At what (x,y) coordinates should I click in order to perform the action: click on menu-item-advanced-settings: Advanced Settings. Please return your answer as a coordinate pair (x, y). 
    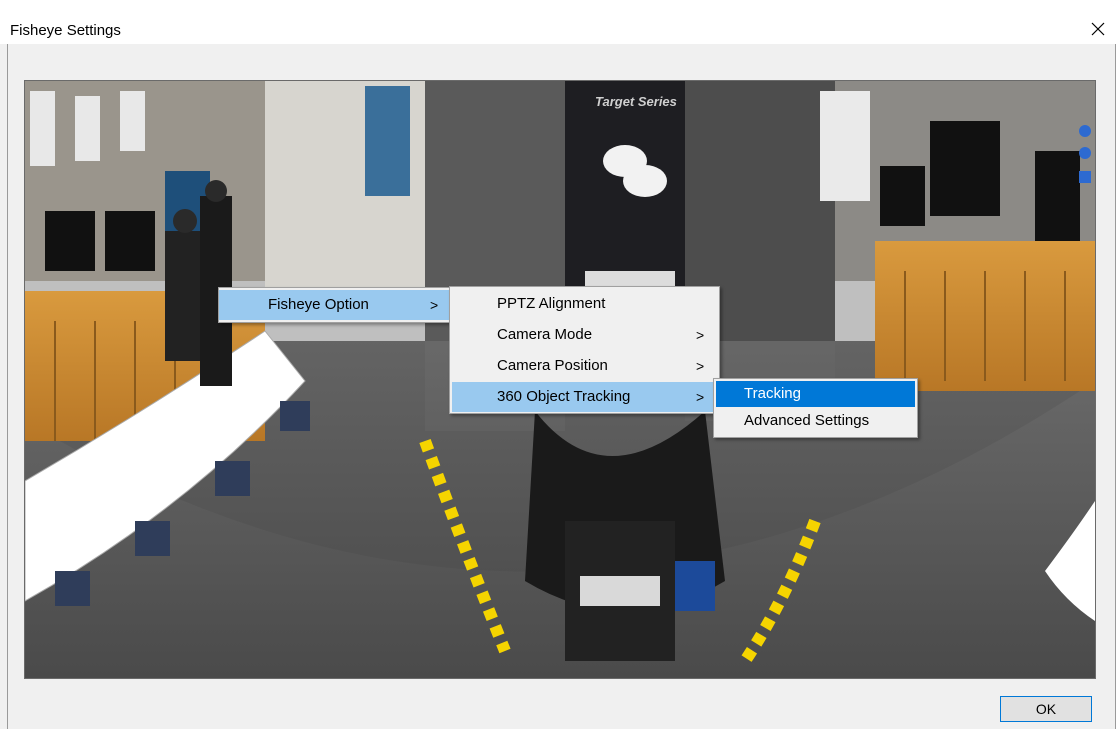
    Looking at the image, I should click on (815, 421).